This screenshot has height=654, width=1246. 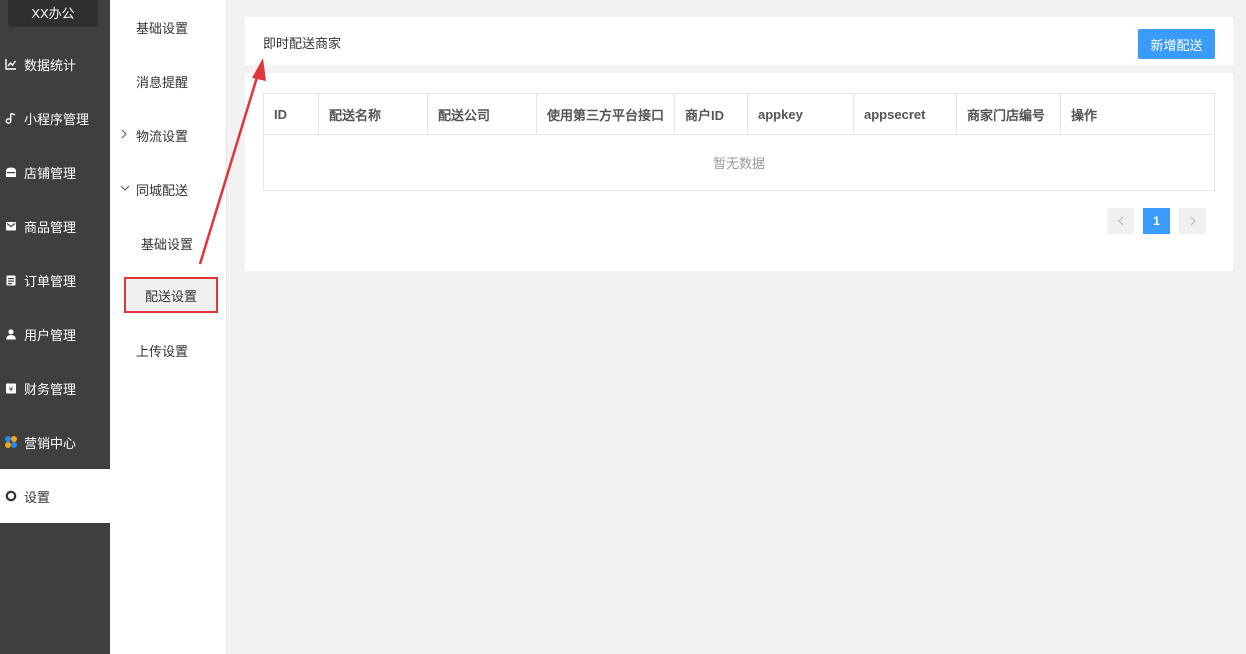 I want to click on column-header-third-party-api: 使用第三方平台接口, so click(x=605, y=114).